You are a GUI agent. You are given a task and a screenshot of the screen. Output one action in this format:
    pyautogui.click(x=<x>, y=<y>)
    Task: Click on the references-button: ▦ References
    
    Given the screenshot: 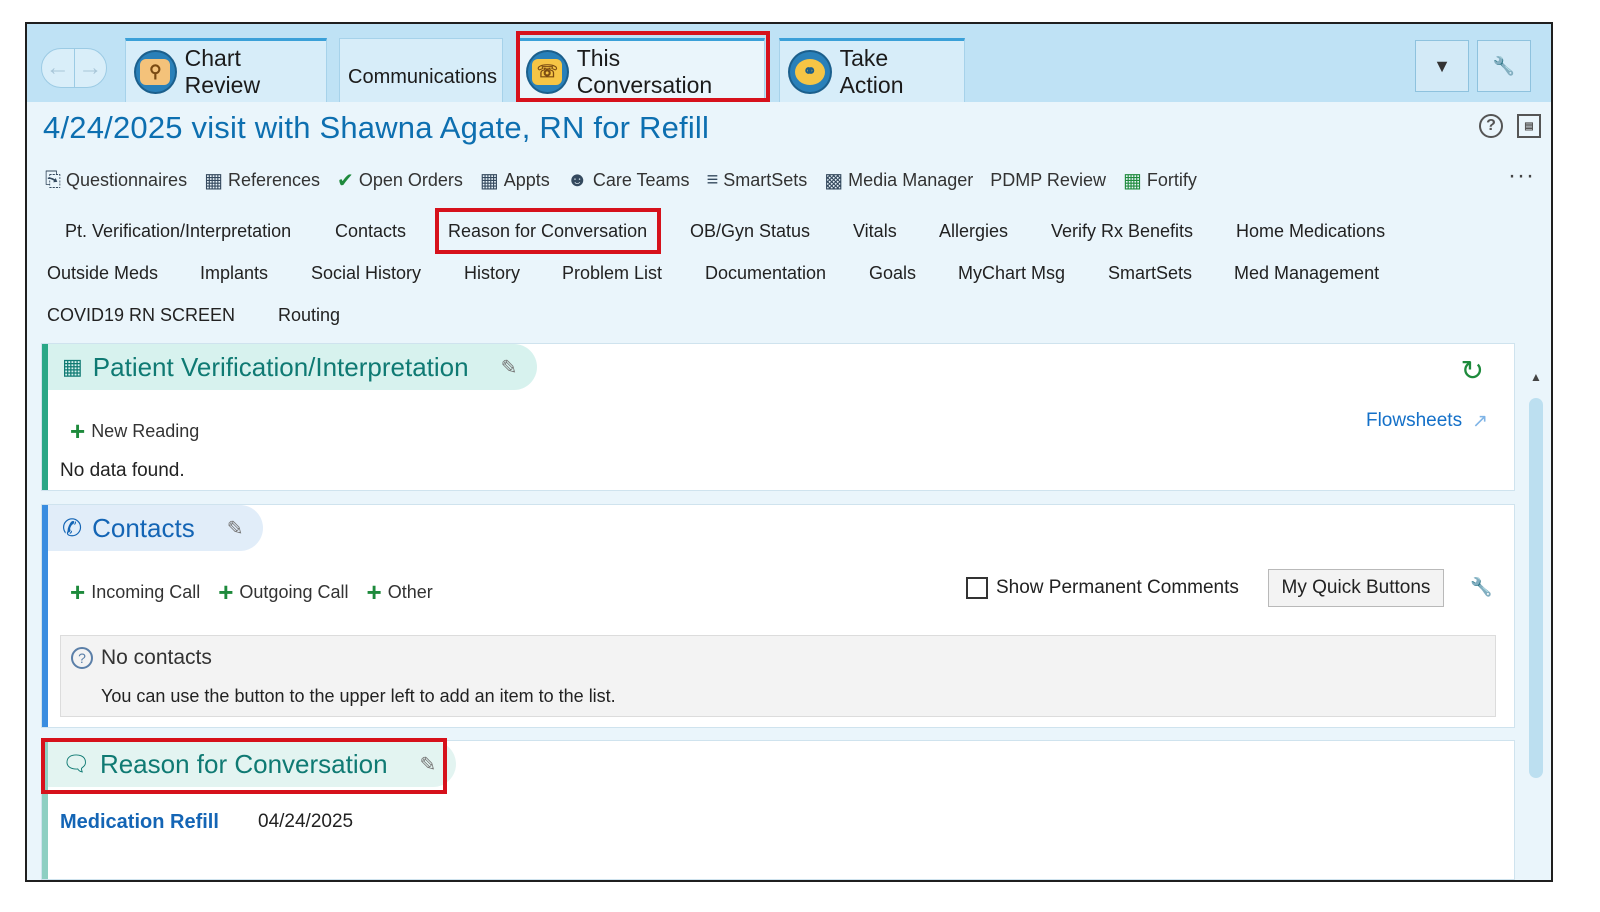 What is the action you would take?
    pyautogui.click(x=262, y=180)
    